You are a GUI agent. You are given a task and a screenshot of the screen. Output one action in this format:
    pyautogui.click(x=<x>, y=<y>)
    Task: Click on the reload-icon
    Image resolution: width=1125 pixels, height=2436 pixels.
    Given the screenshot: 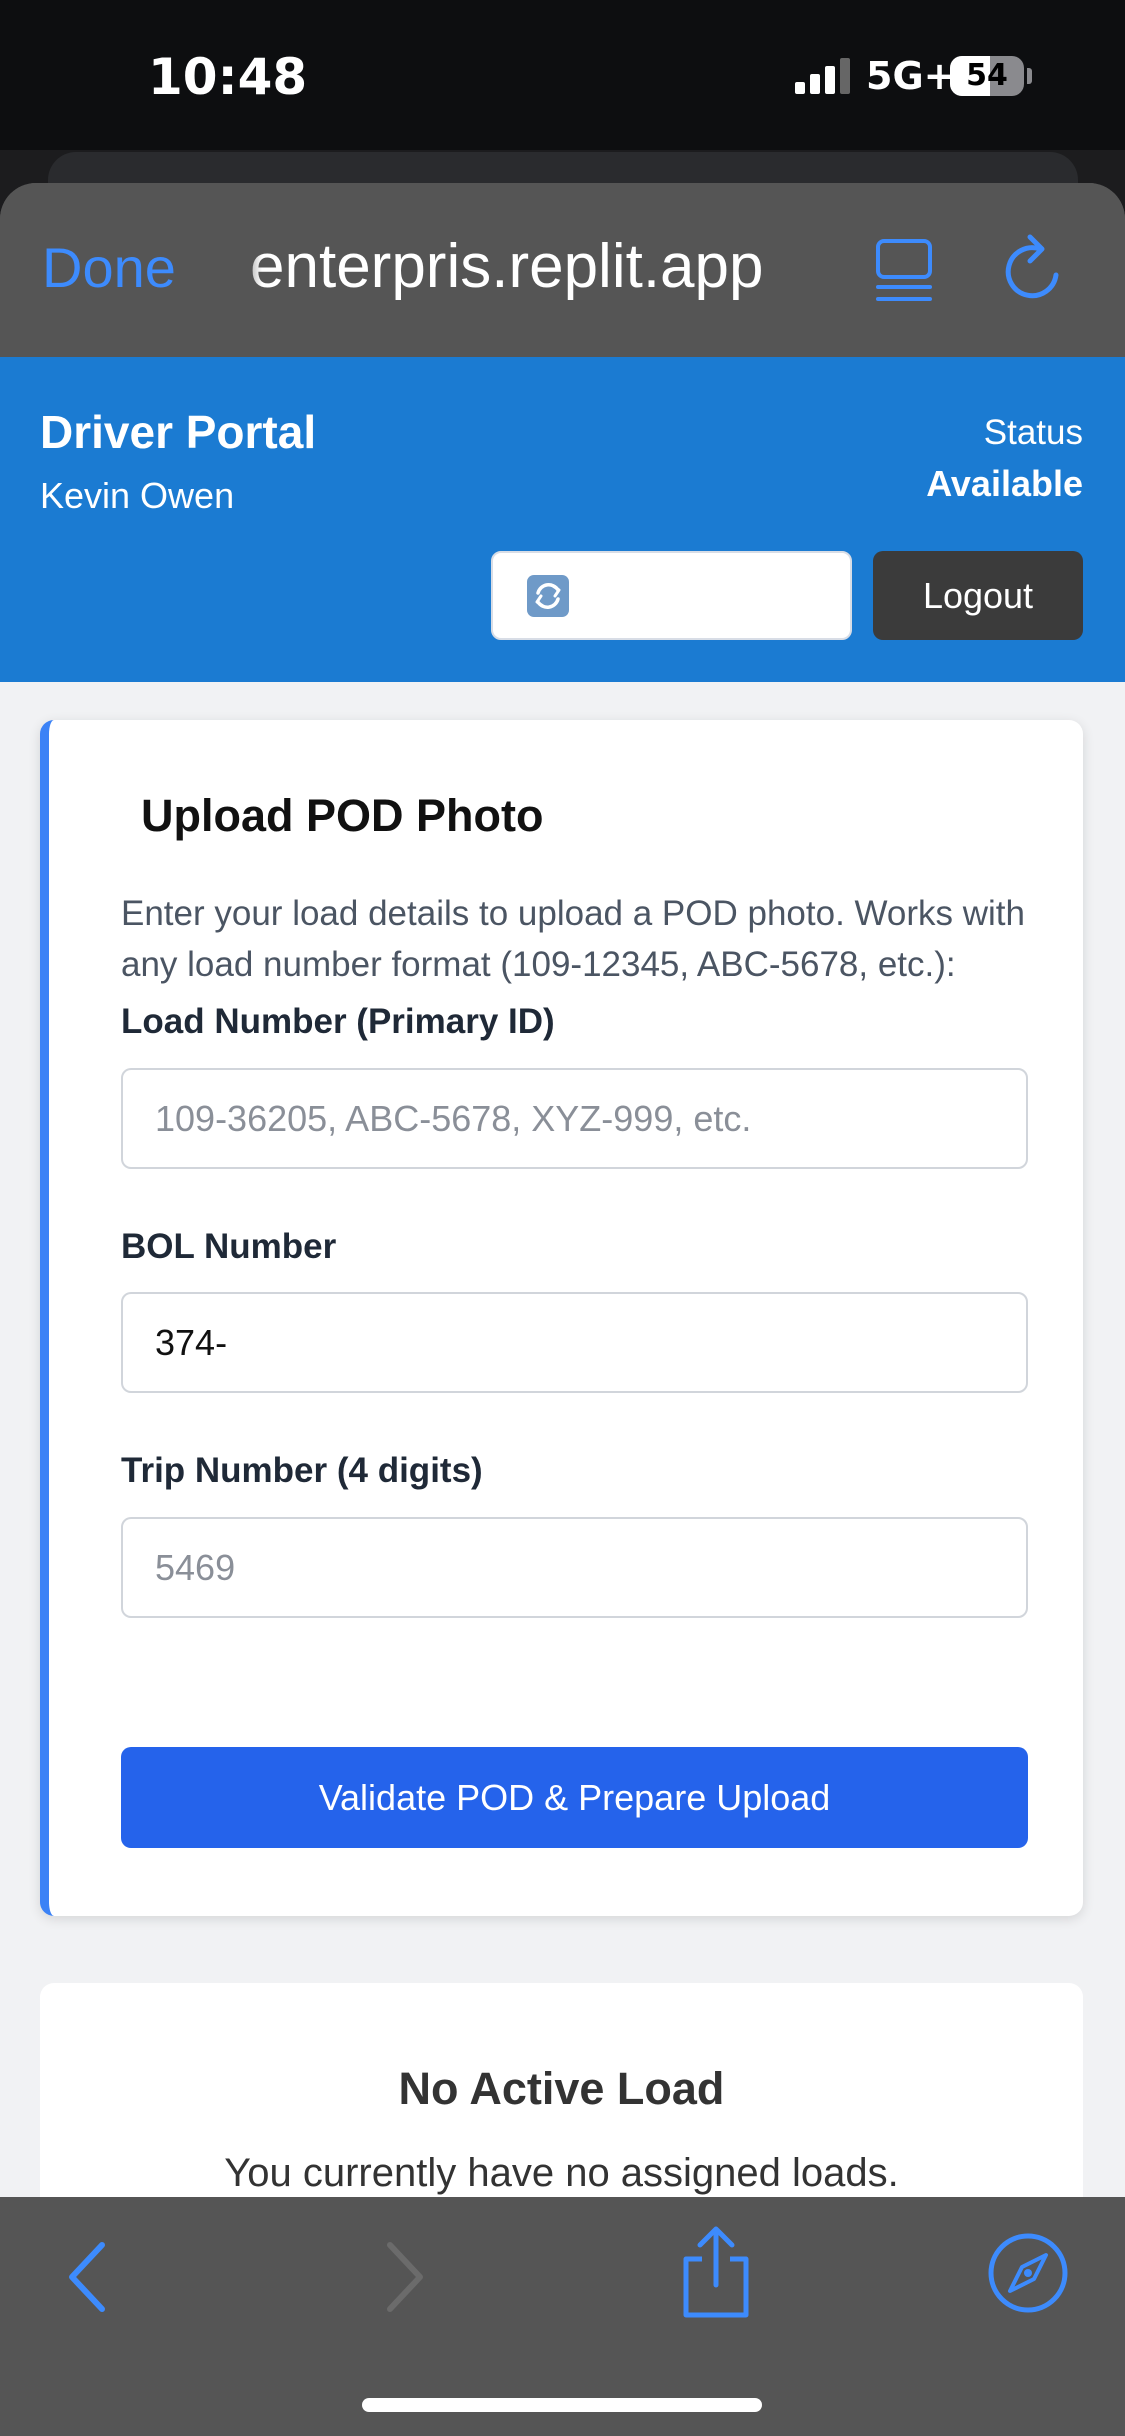 What is the action you would take?
    pyautogui.click(x=1034, y=269)
    